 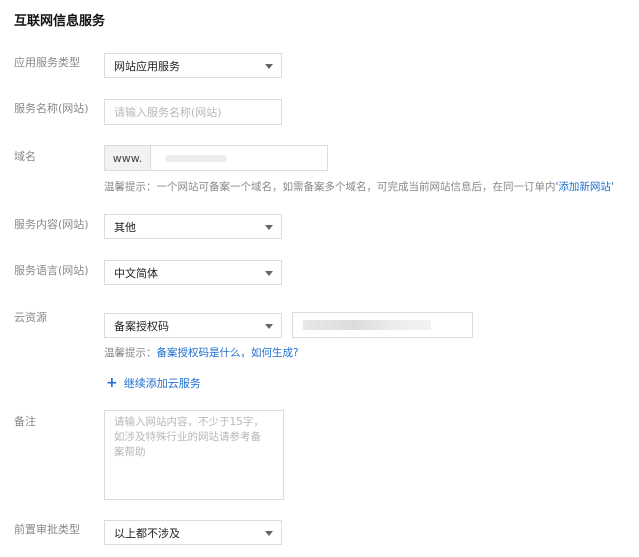 I want to click on cloud-resource-label: 云资源, so click(x=30, y=317).